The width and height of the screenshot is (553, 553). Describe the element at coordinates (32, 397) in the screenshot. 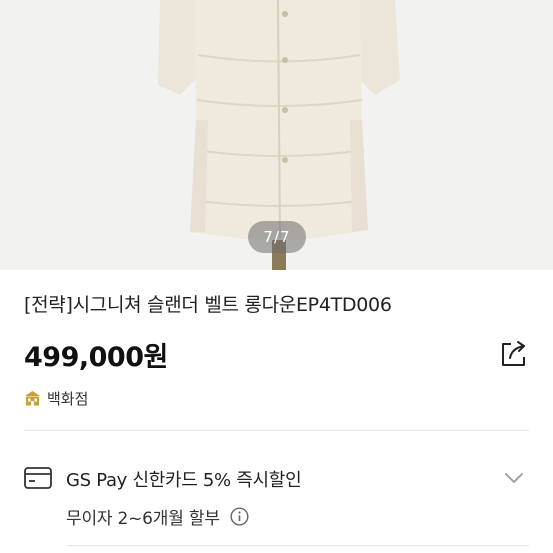

I see `department-store-icon` at that location.